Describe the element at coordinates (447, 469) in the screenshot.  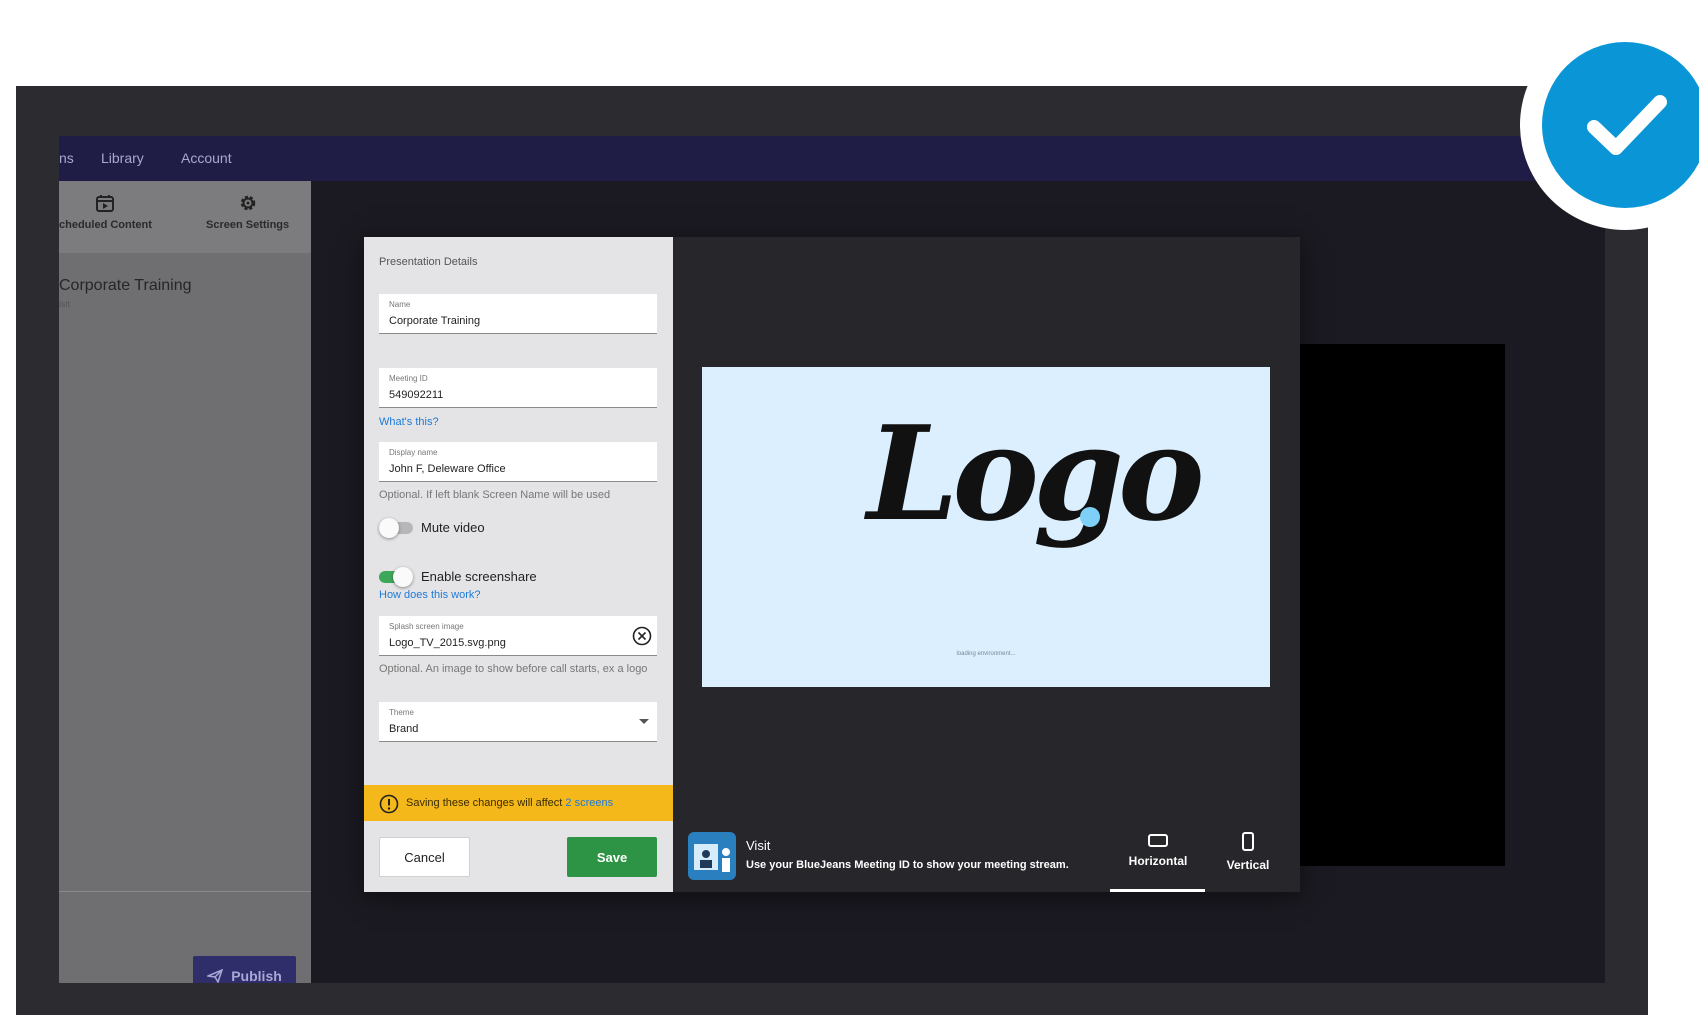
I see `field-value: John F, Deleware Office` at that location.